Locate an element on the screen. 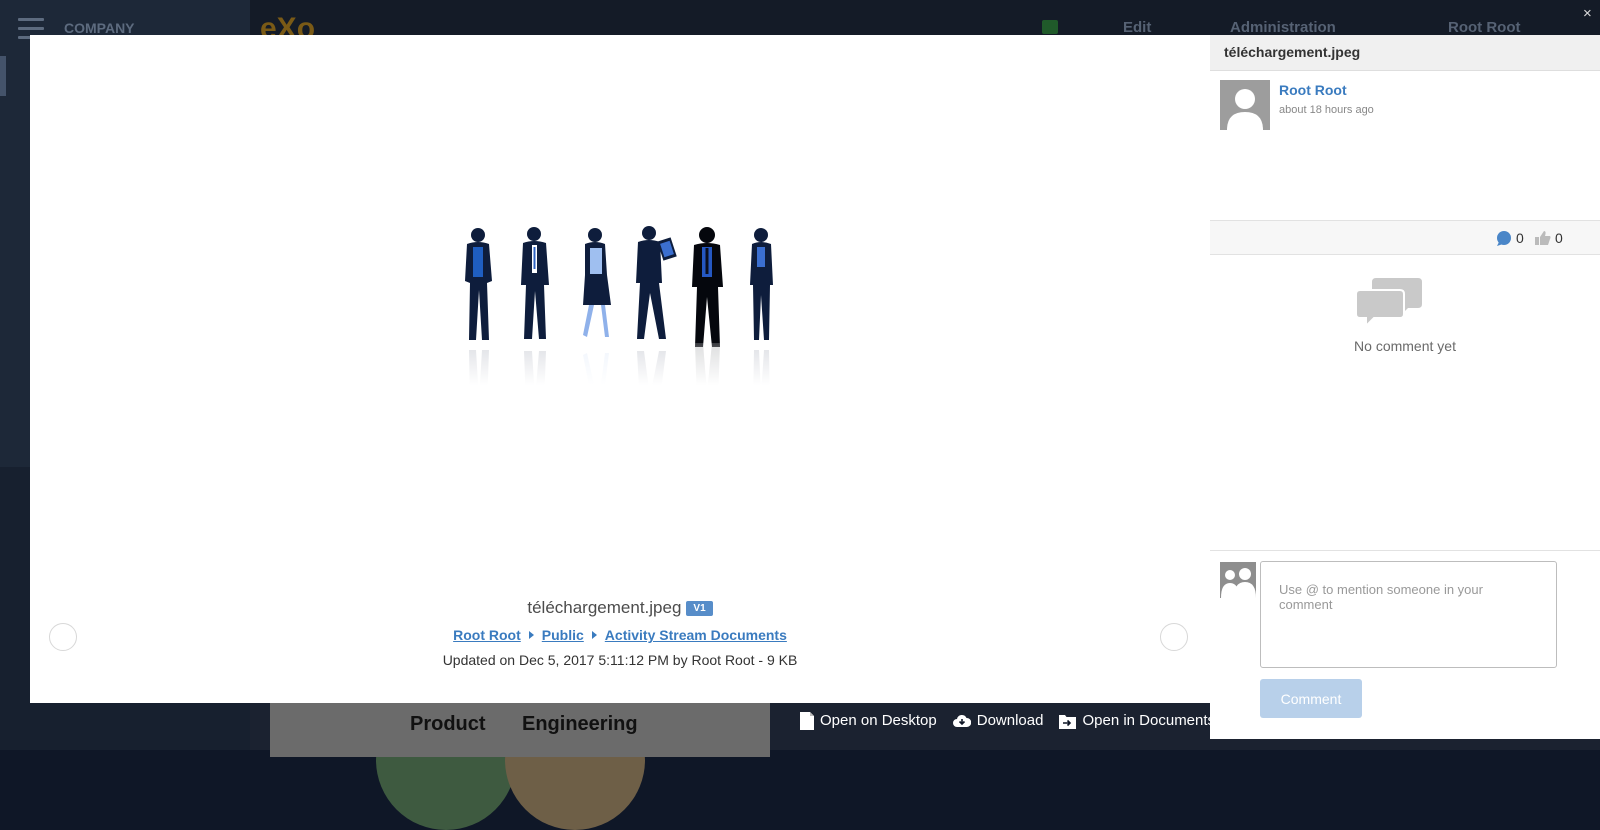 Image resolution: width=1600 pixels, height=830 pixels. user-silhouette-icon is located at coordinates (1245, 109).